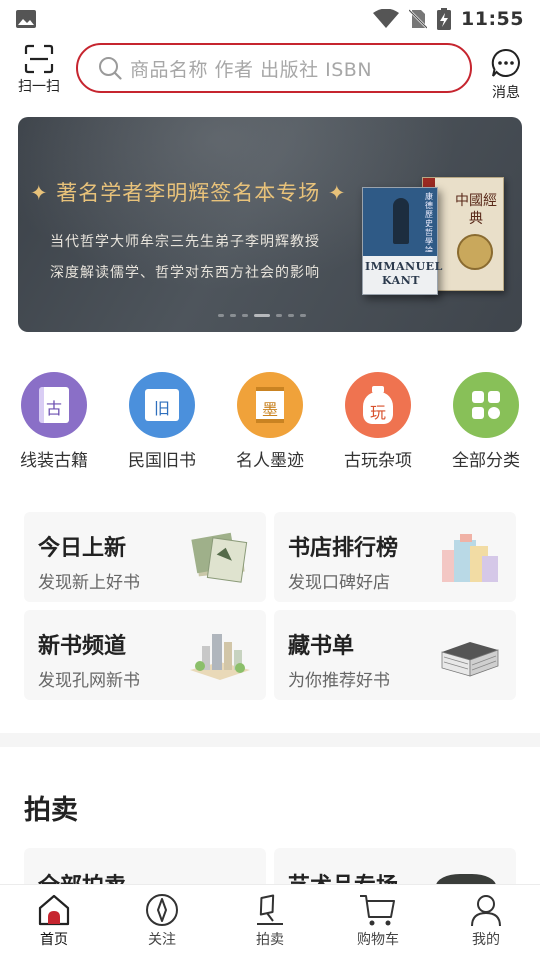 Image resolution: width=540 pixels, height=960 pixels. What do you see at coordinates (486, 911) in the screenshot?
I see `user-profile-icon` at bounding box center [486, 911].